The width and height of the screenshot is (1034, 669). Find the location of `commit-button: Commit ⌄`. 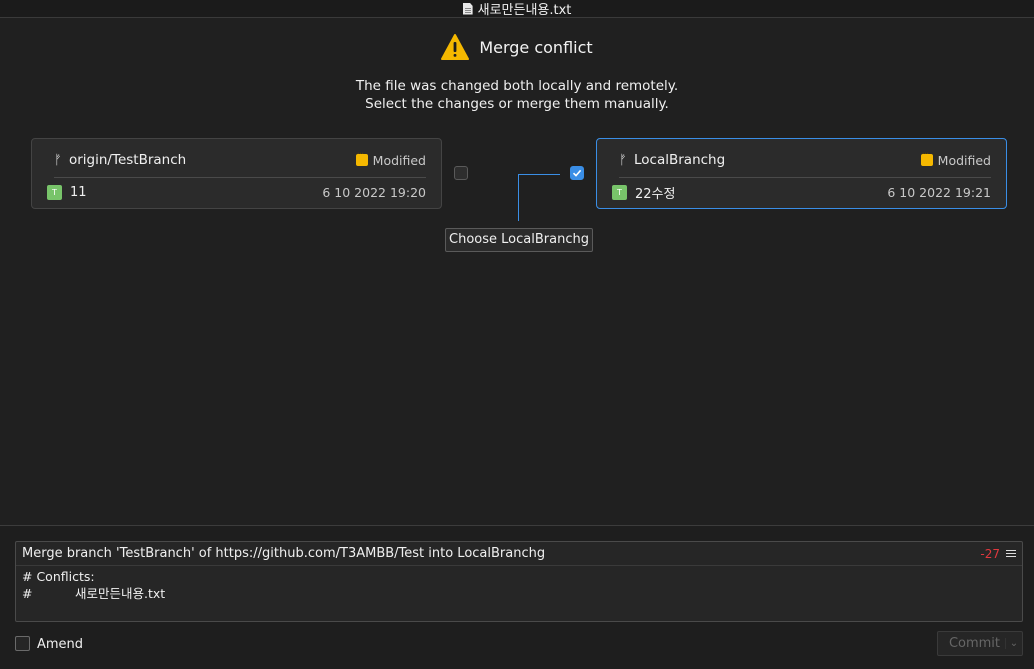

commit-button: Commit ⌄ is located at coordinates (980, 643).